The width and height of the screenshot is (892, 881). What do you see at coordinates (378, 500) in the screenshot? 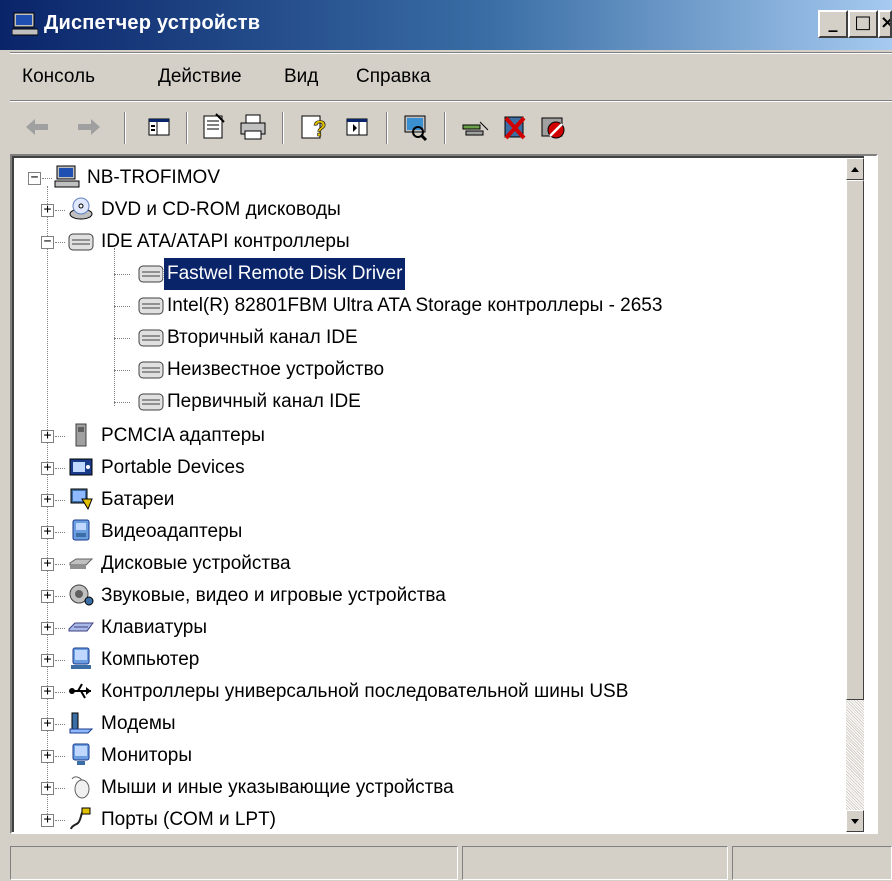
I see `tree-category: + Батареи` at bounding box center [378, 500].